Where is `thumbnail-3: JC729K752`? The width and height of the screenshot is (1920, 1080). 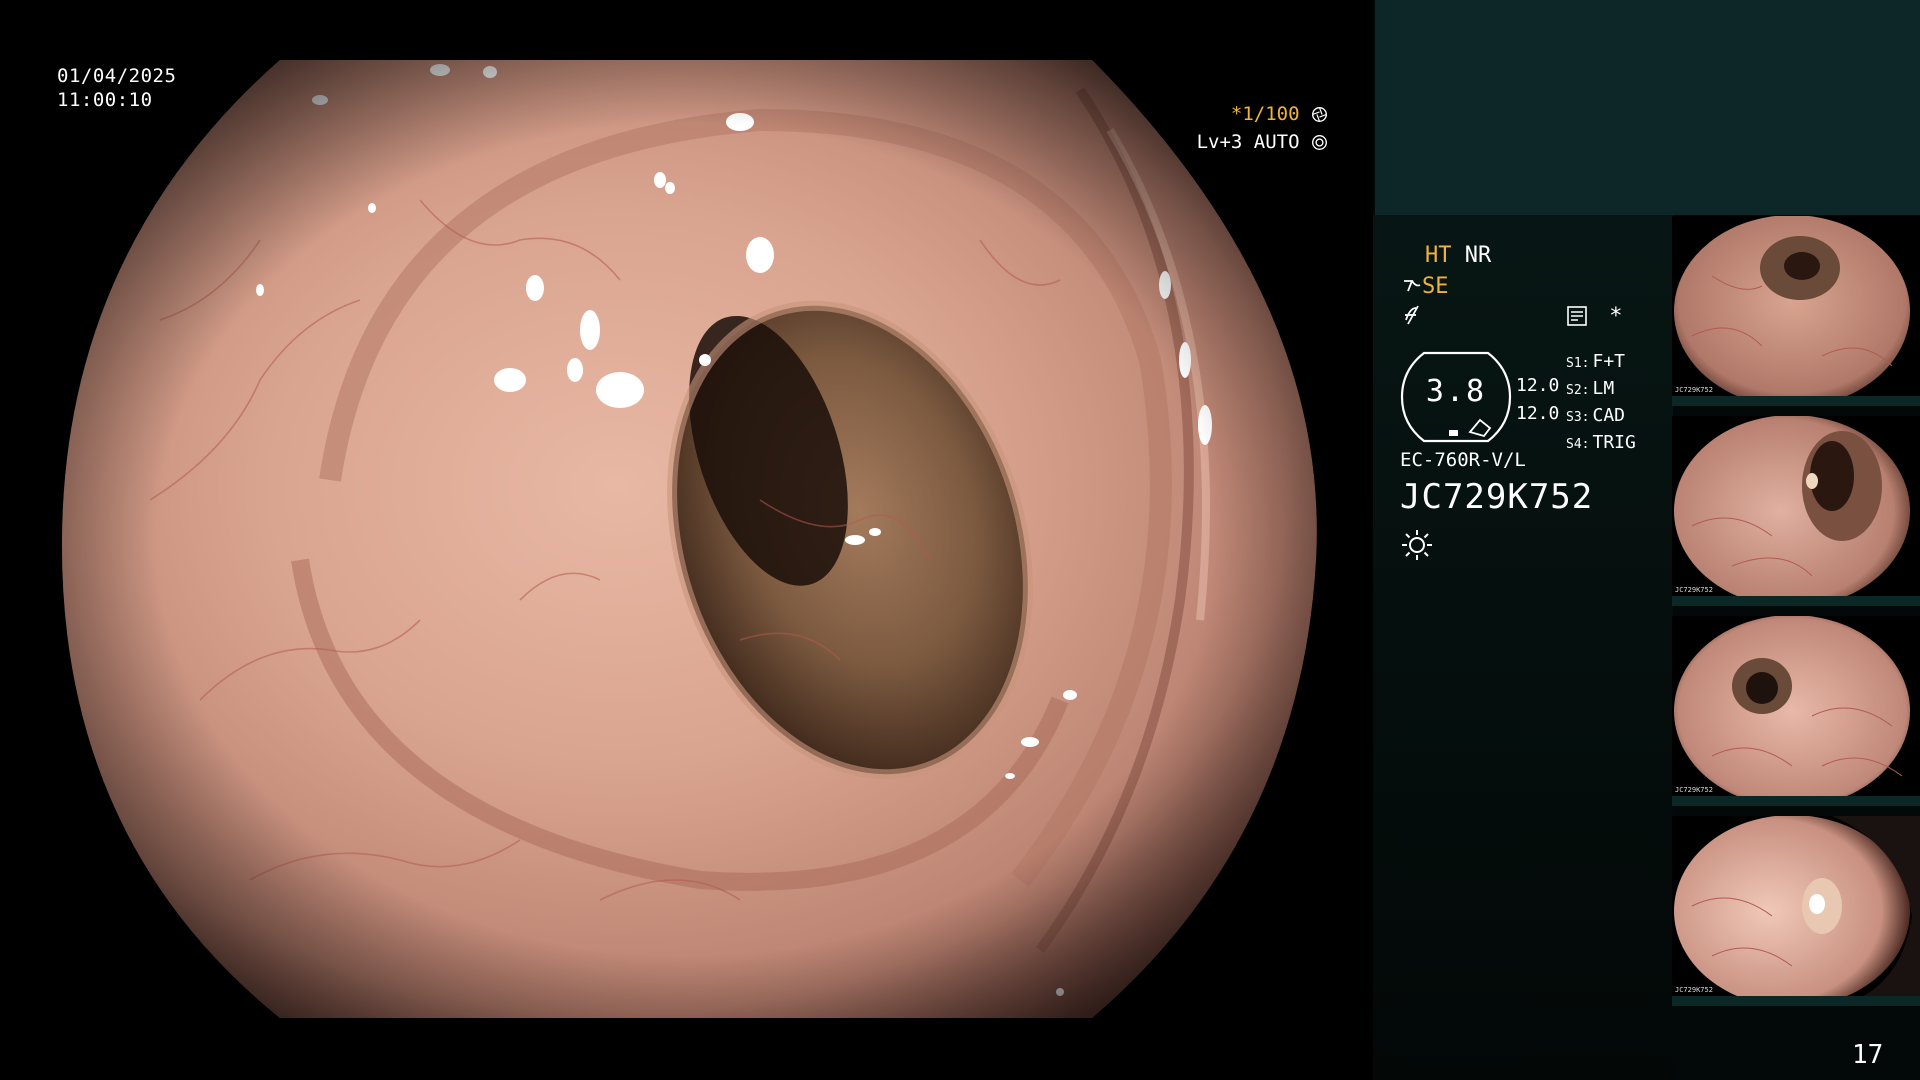
thumbnail-3: JC729K752 is located at coordinates (1796, 711).